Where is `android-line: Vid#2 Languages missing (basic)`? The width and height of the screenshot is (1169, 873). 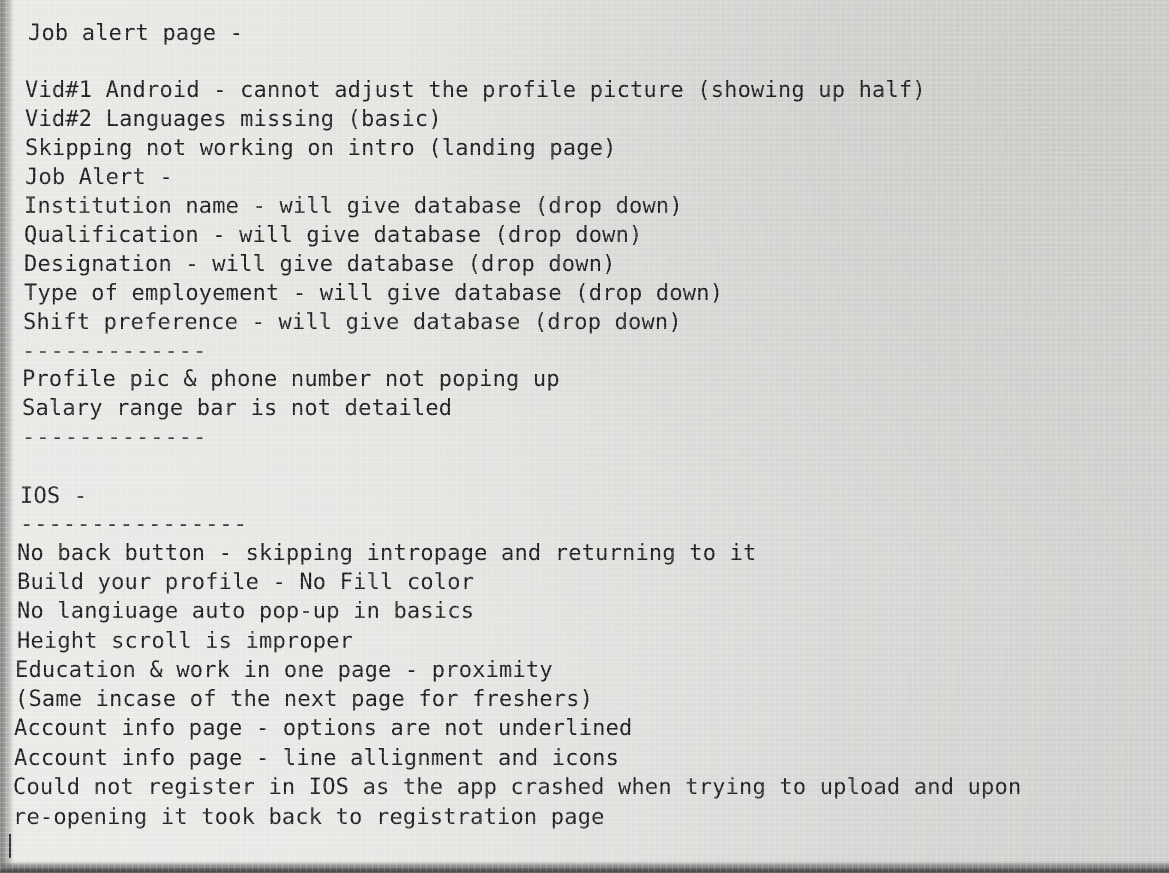
android-line: Vid#2 Languages missing (basic) is located at coordinates (233, 119).